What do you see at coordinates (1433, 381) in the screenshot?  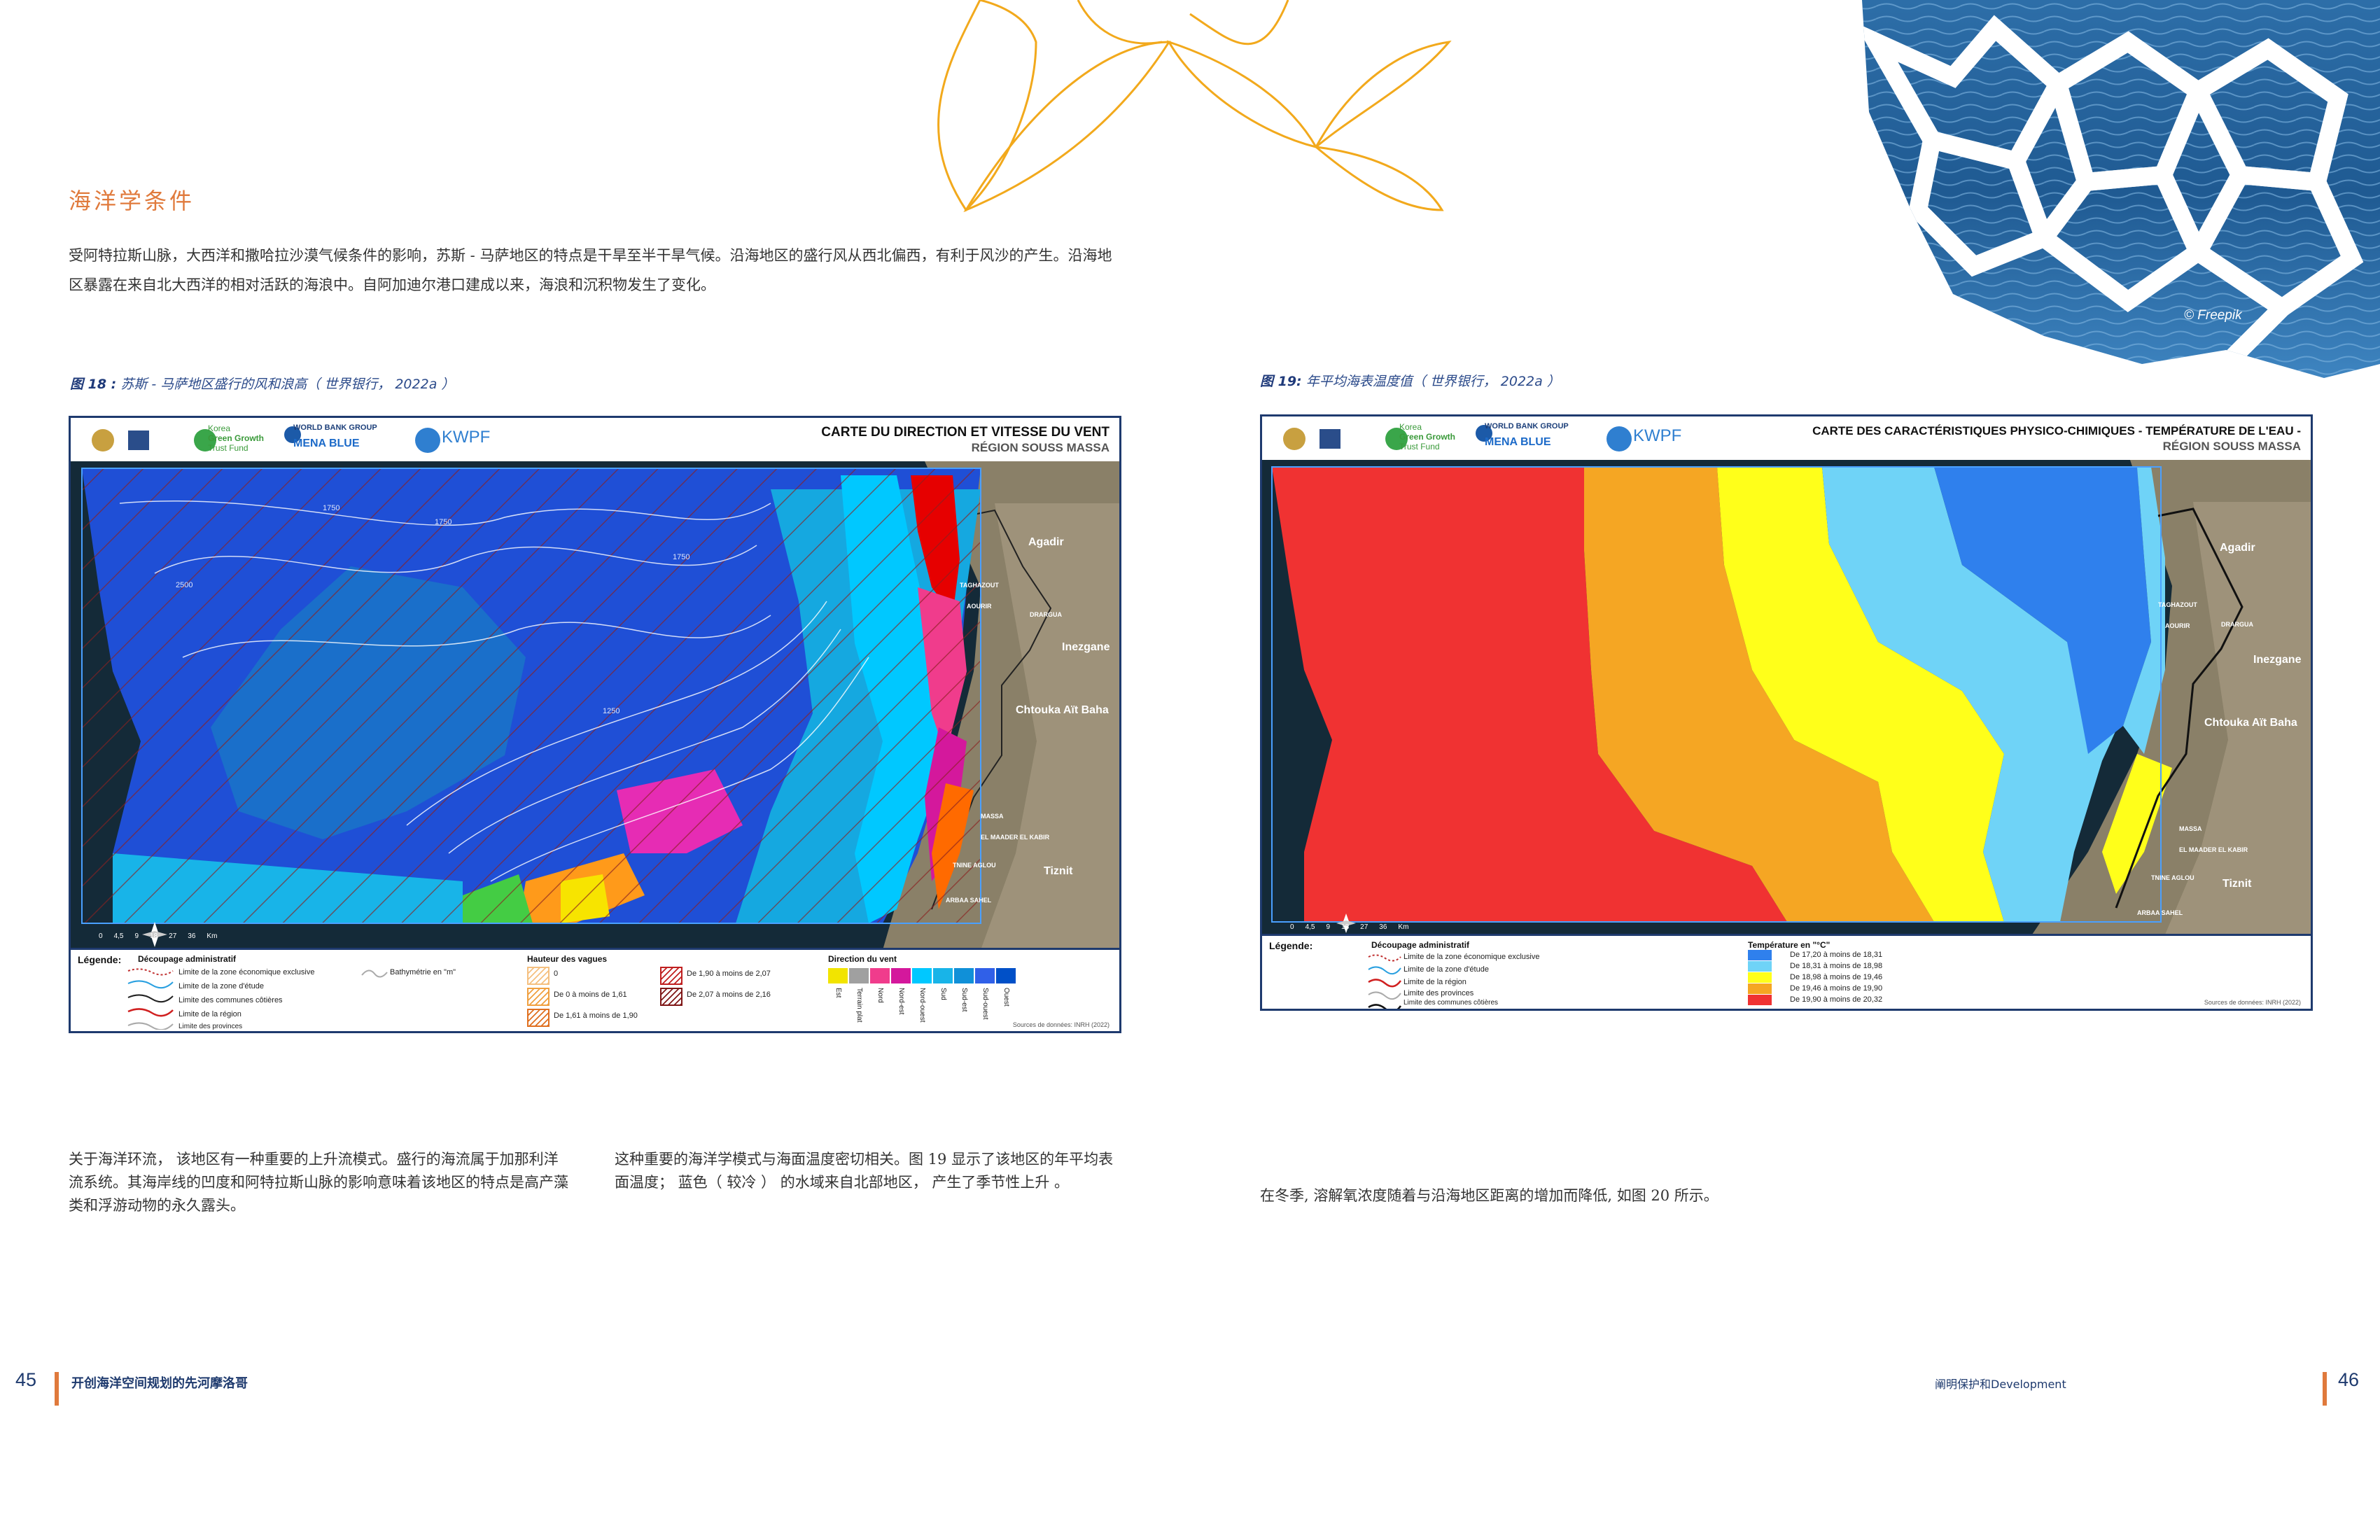 I see `figure-19-caption-text: 年平均海表温度值（ 世界银行， 2022a ）` at bounding box center [1433, 381].